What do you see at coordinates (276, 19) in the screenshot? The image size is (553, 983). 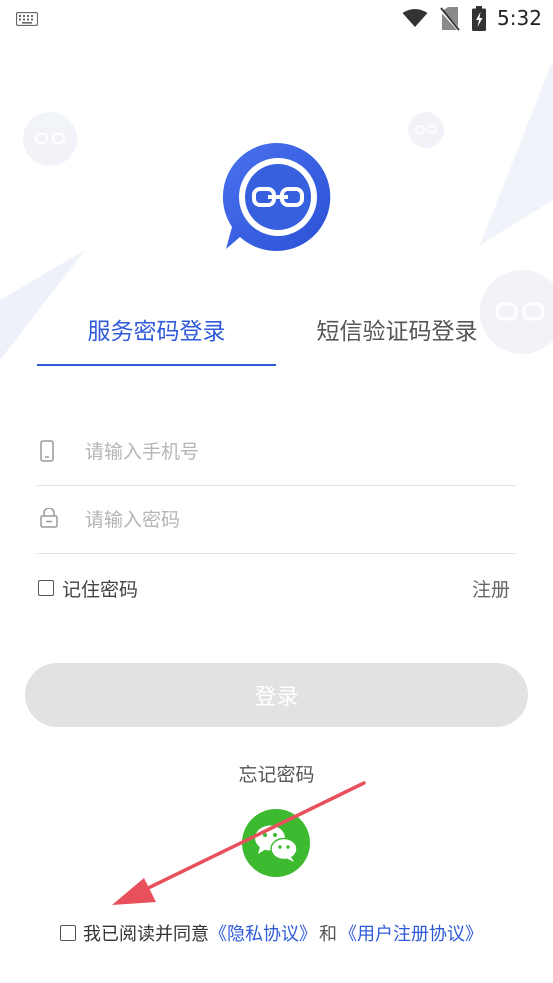 I see `status-bar: 5:32` at bounding box center [276, 19].